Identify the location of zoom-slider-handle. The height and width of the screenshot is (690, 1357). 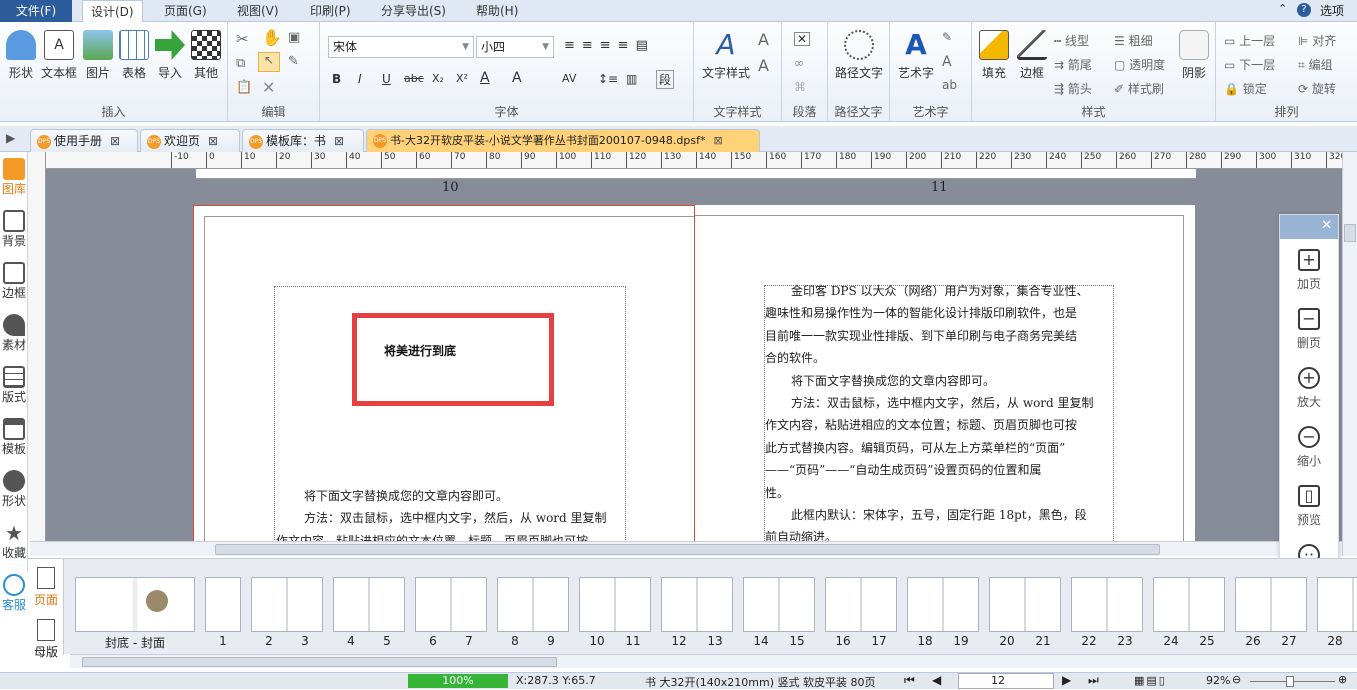
(1290, 681).